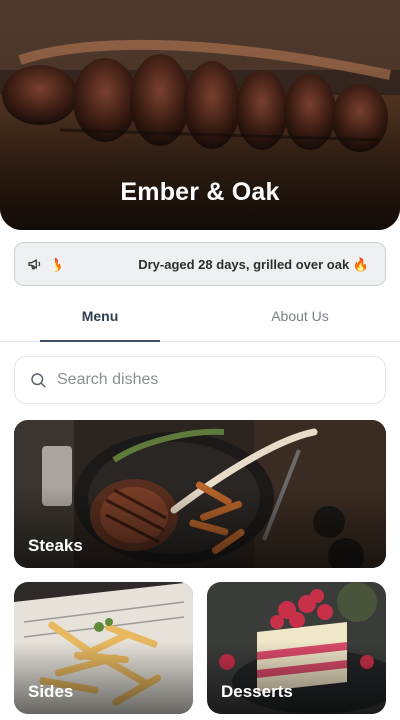 The height and width of the screenshot is (720, 400). I want to click on announcement-text: Dry-aged 28 days, grilled over oak 🔥, so click(253, 264).